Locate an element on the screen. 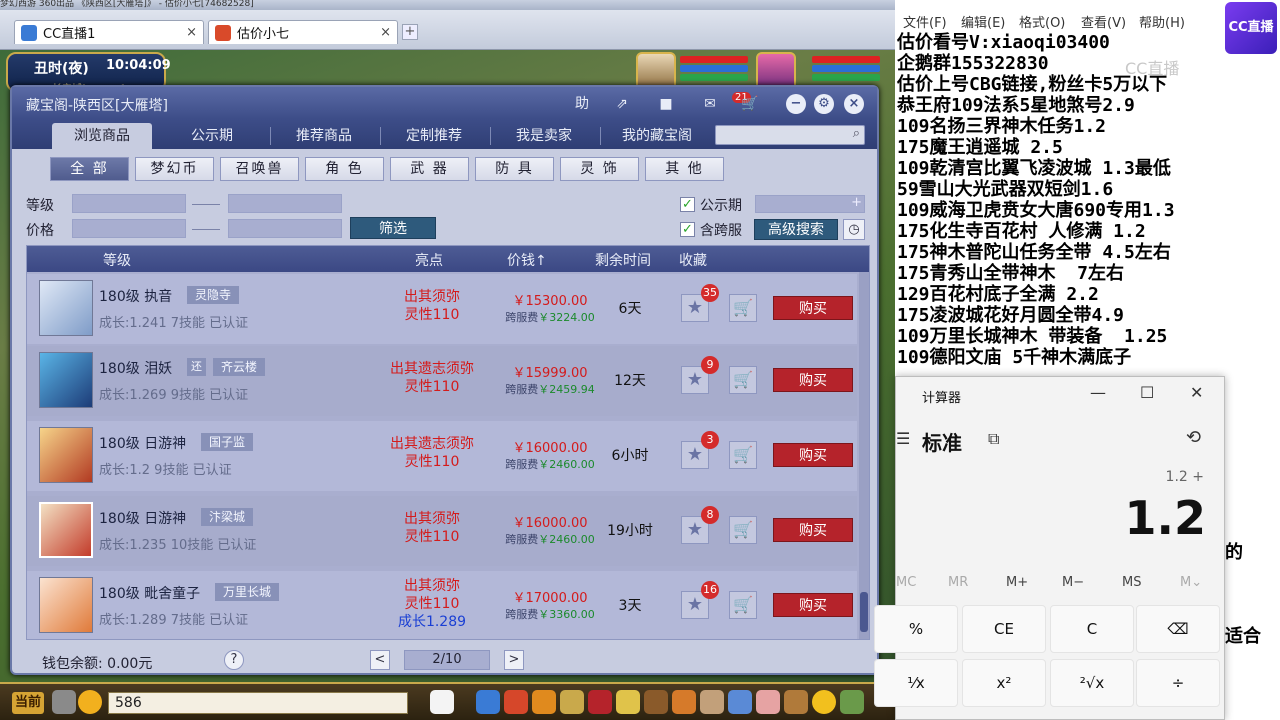  cross-server-checkbox: ✓ is located at coordinates (687, 229).